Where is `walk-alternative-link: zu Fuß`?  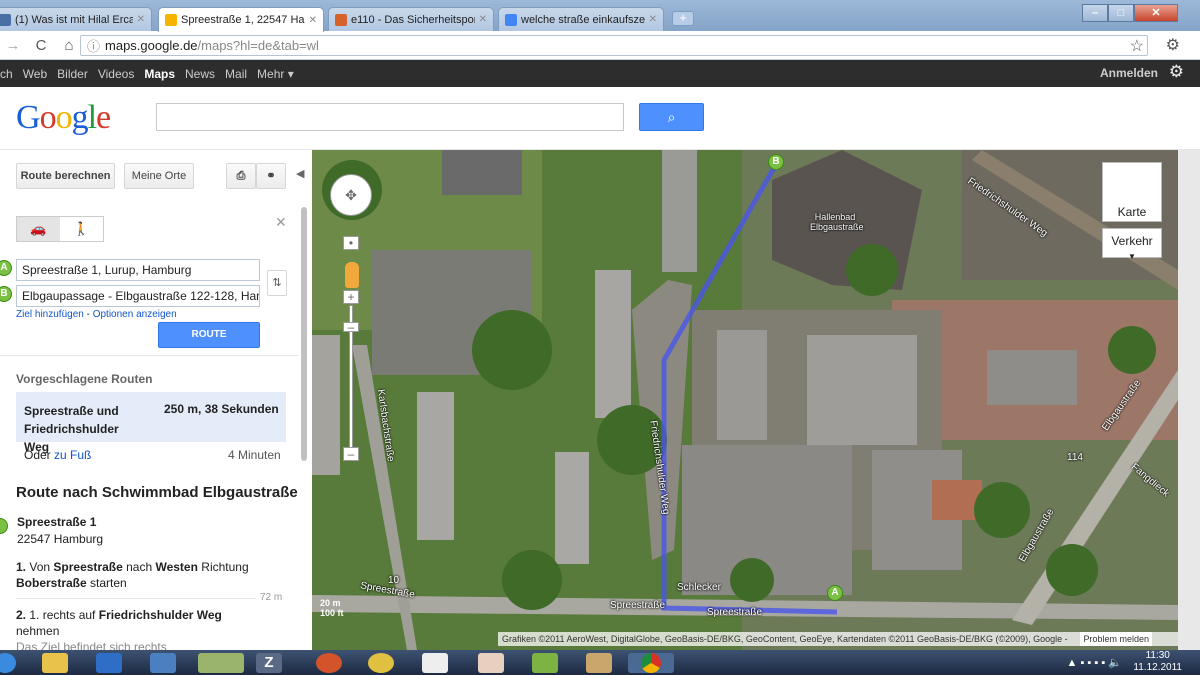
walk-alternative-link: zu Fuß is located at coordinates (72, 455).